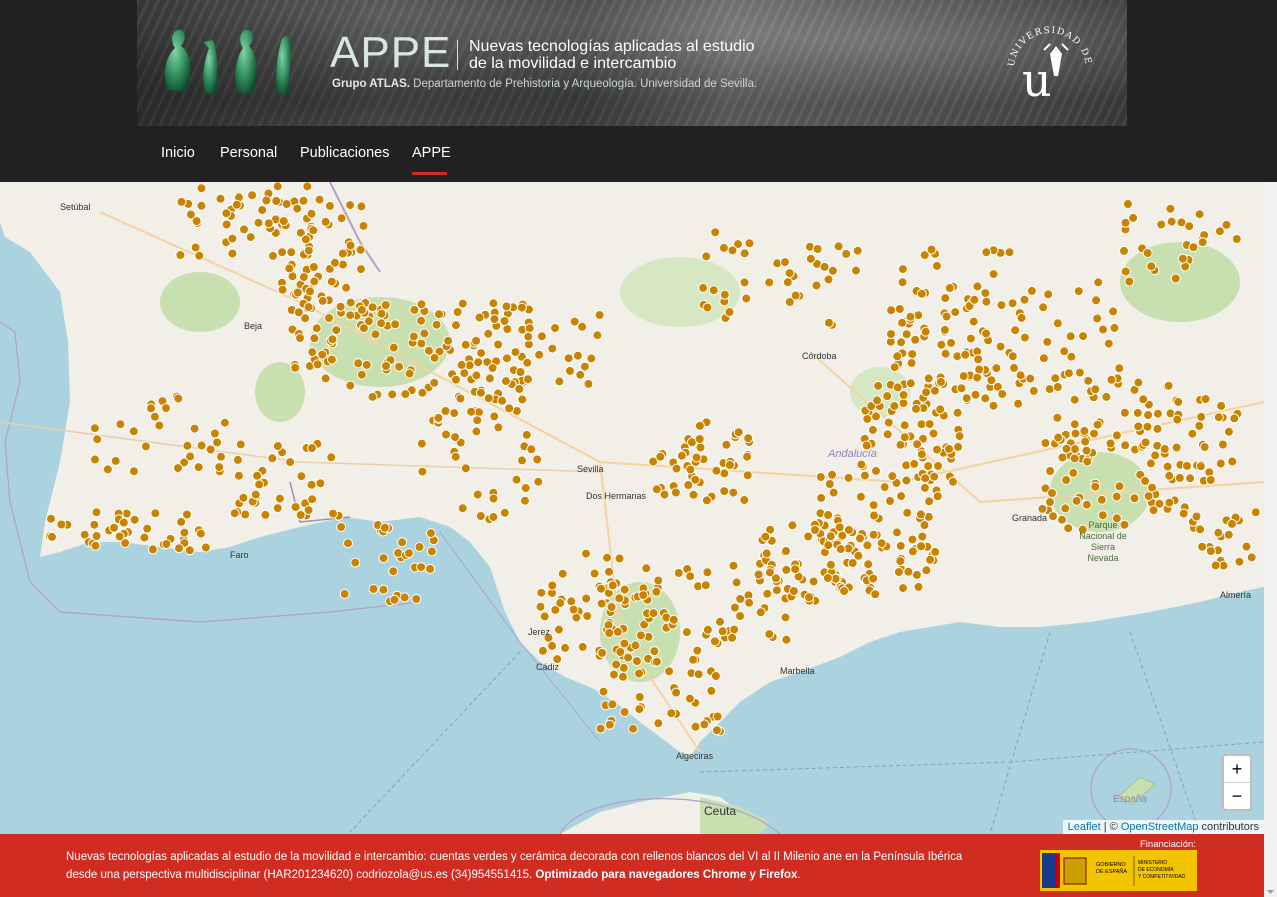  I want to click on leaflet-link: Leaflet, so click(1084, 827).